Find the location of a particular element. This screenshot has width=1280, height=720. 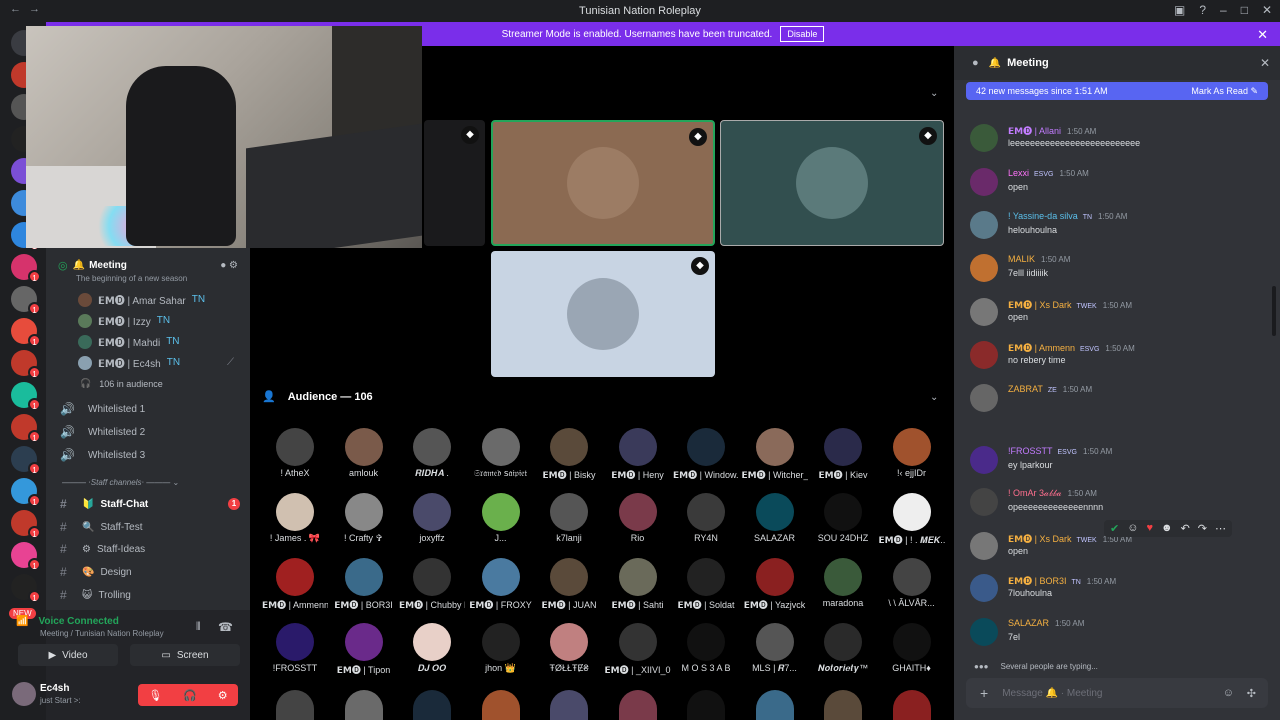

voice-channel: 🔊 Whitelisted 1 is located at coordinates (102, 409).